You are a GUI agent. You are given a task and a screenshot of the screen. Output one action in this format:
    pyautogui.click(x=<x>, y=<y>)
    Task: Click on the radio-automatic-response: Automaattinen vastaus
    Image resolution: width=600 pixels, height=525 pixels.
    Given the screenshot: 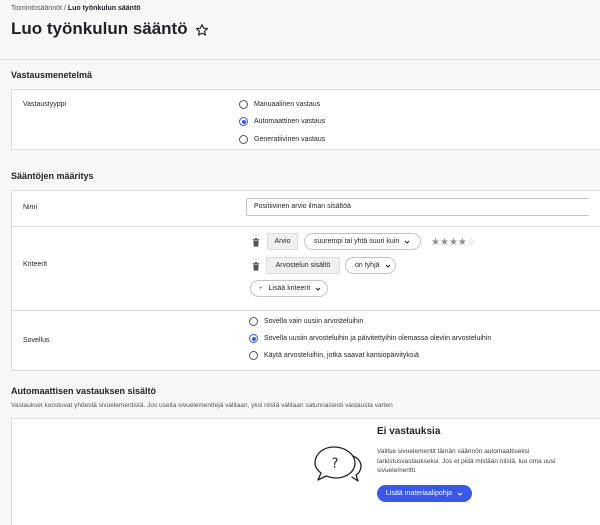 What is the action you would take?
    pyautogui.click(x=282, y=121)
    